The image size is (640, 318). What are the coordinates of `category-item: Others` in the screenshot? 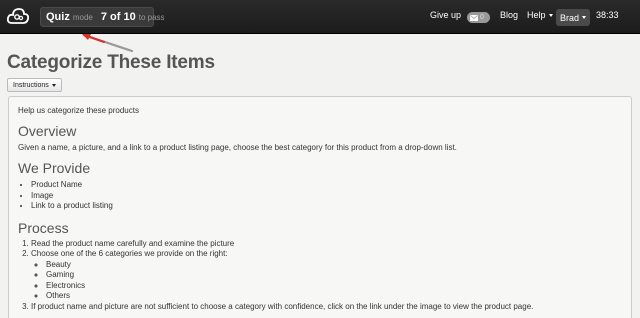 It's located at (338, 296).